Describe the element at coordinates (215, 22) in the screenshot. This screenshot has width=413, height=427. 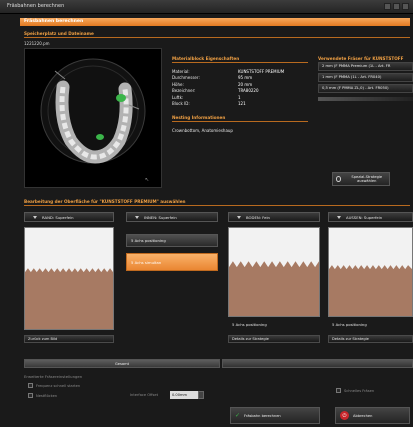
I see `section-title: Fräsbahnen berechnen` at that location.